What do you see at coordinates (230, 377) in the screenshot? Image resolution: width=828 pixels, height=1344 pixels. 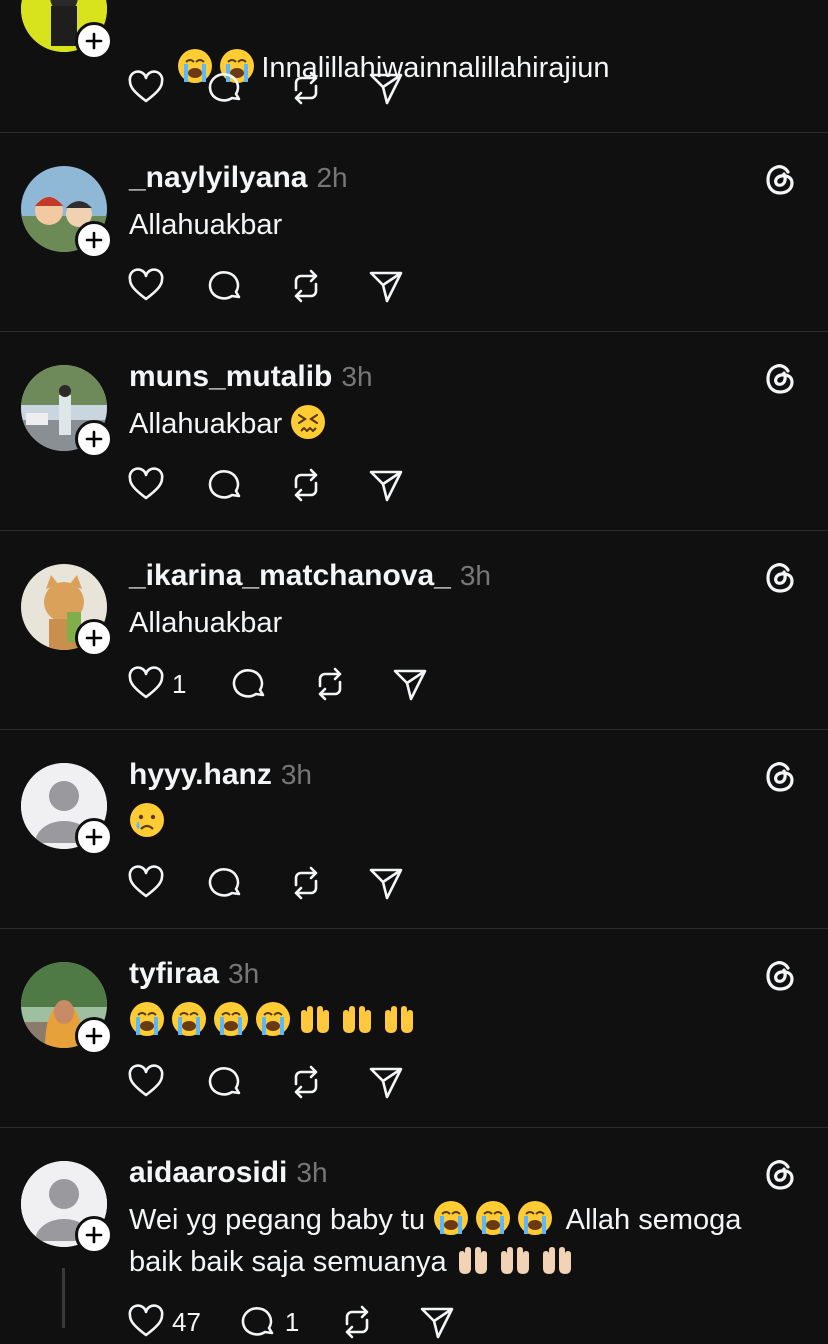 I see `username: muns_mutalib` at bounding box center [230, 377].